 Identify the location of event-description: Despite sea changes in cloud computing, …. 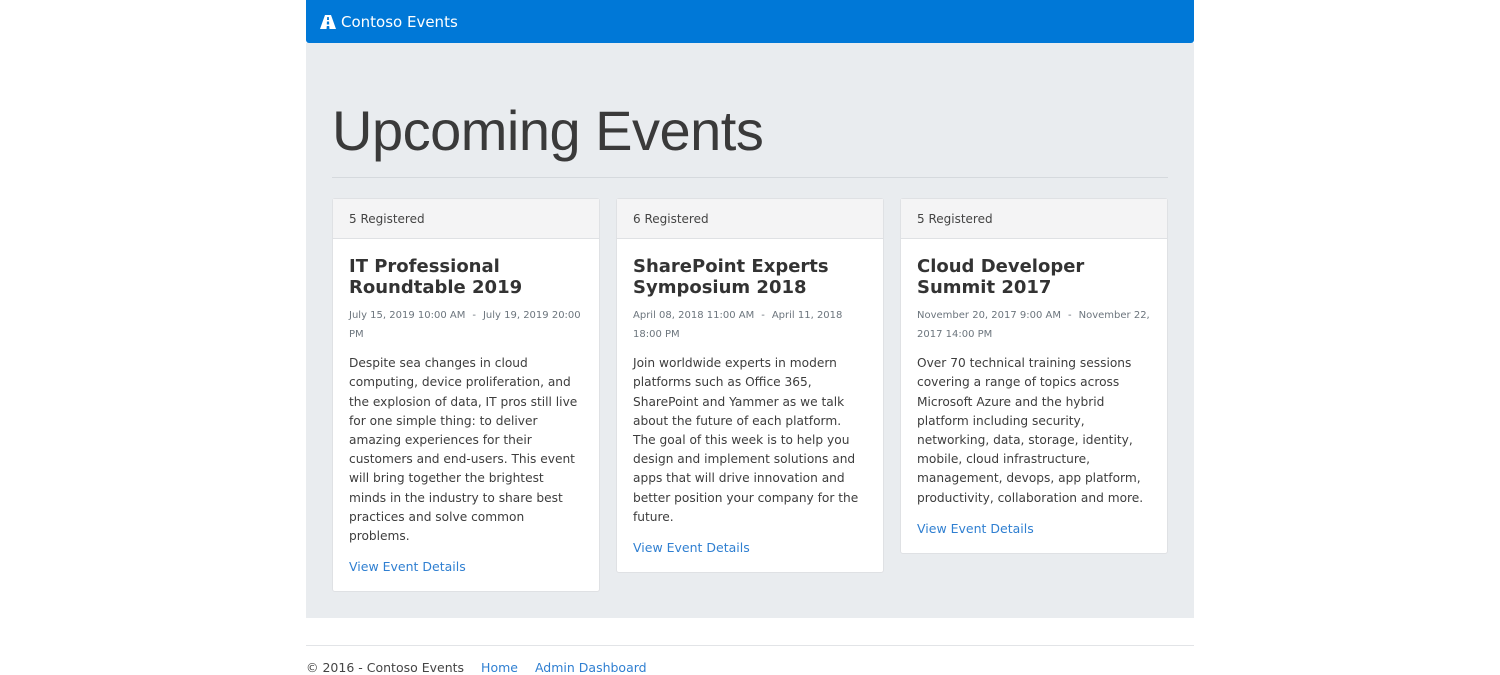
(463, 450).